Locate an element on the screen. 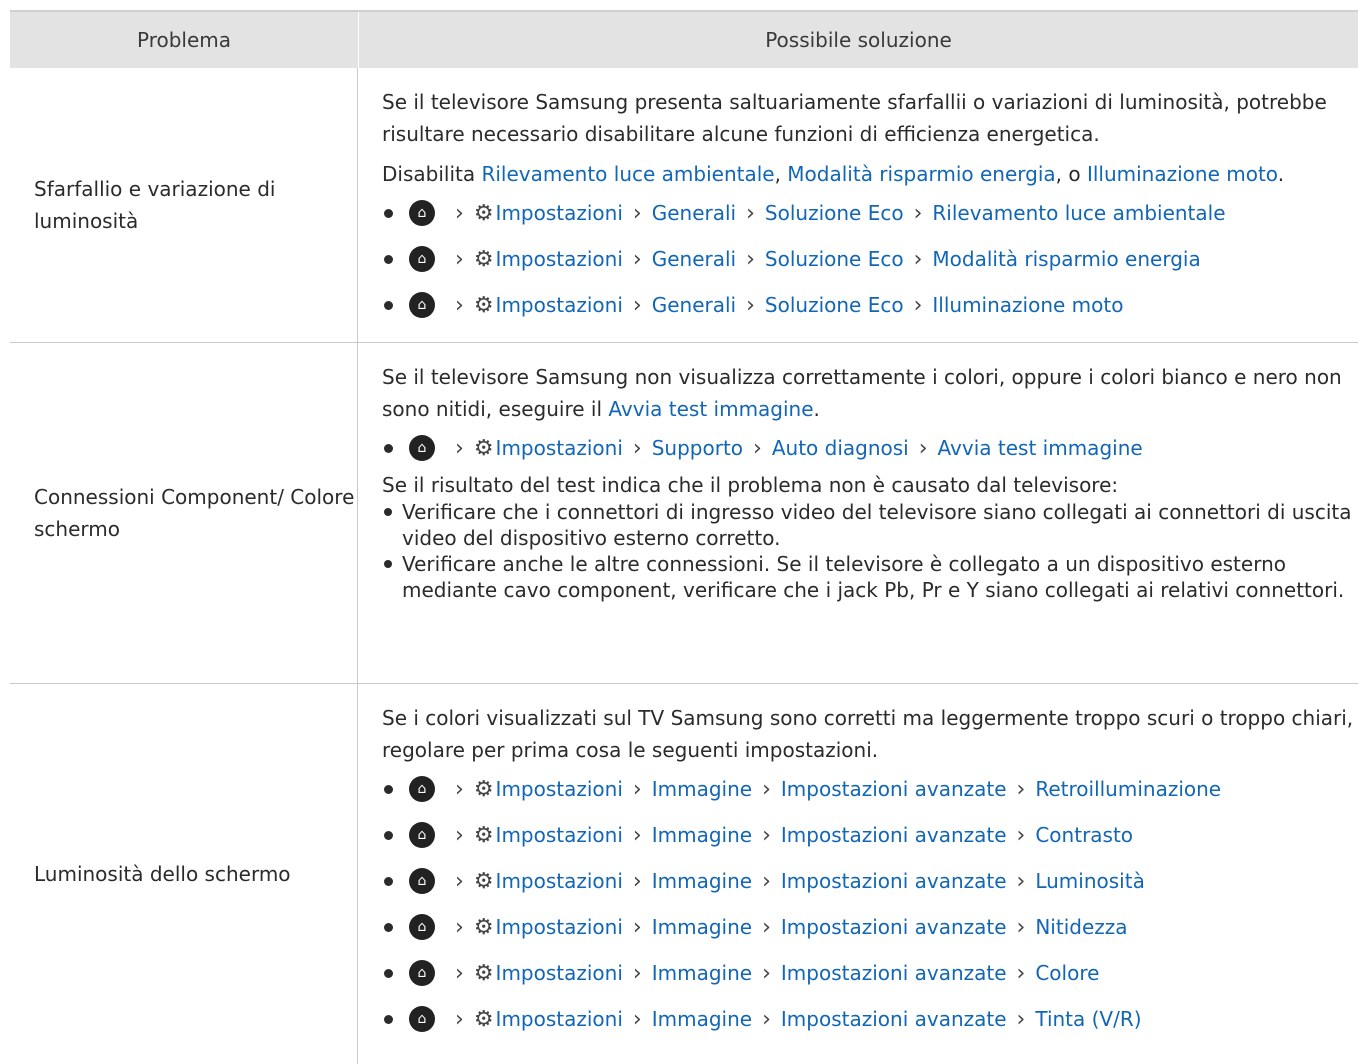 The height and width of the screenshot is (1064, 1358). path-item: Nitidezza is located at coordinates (1081, 927).